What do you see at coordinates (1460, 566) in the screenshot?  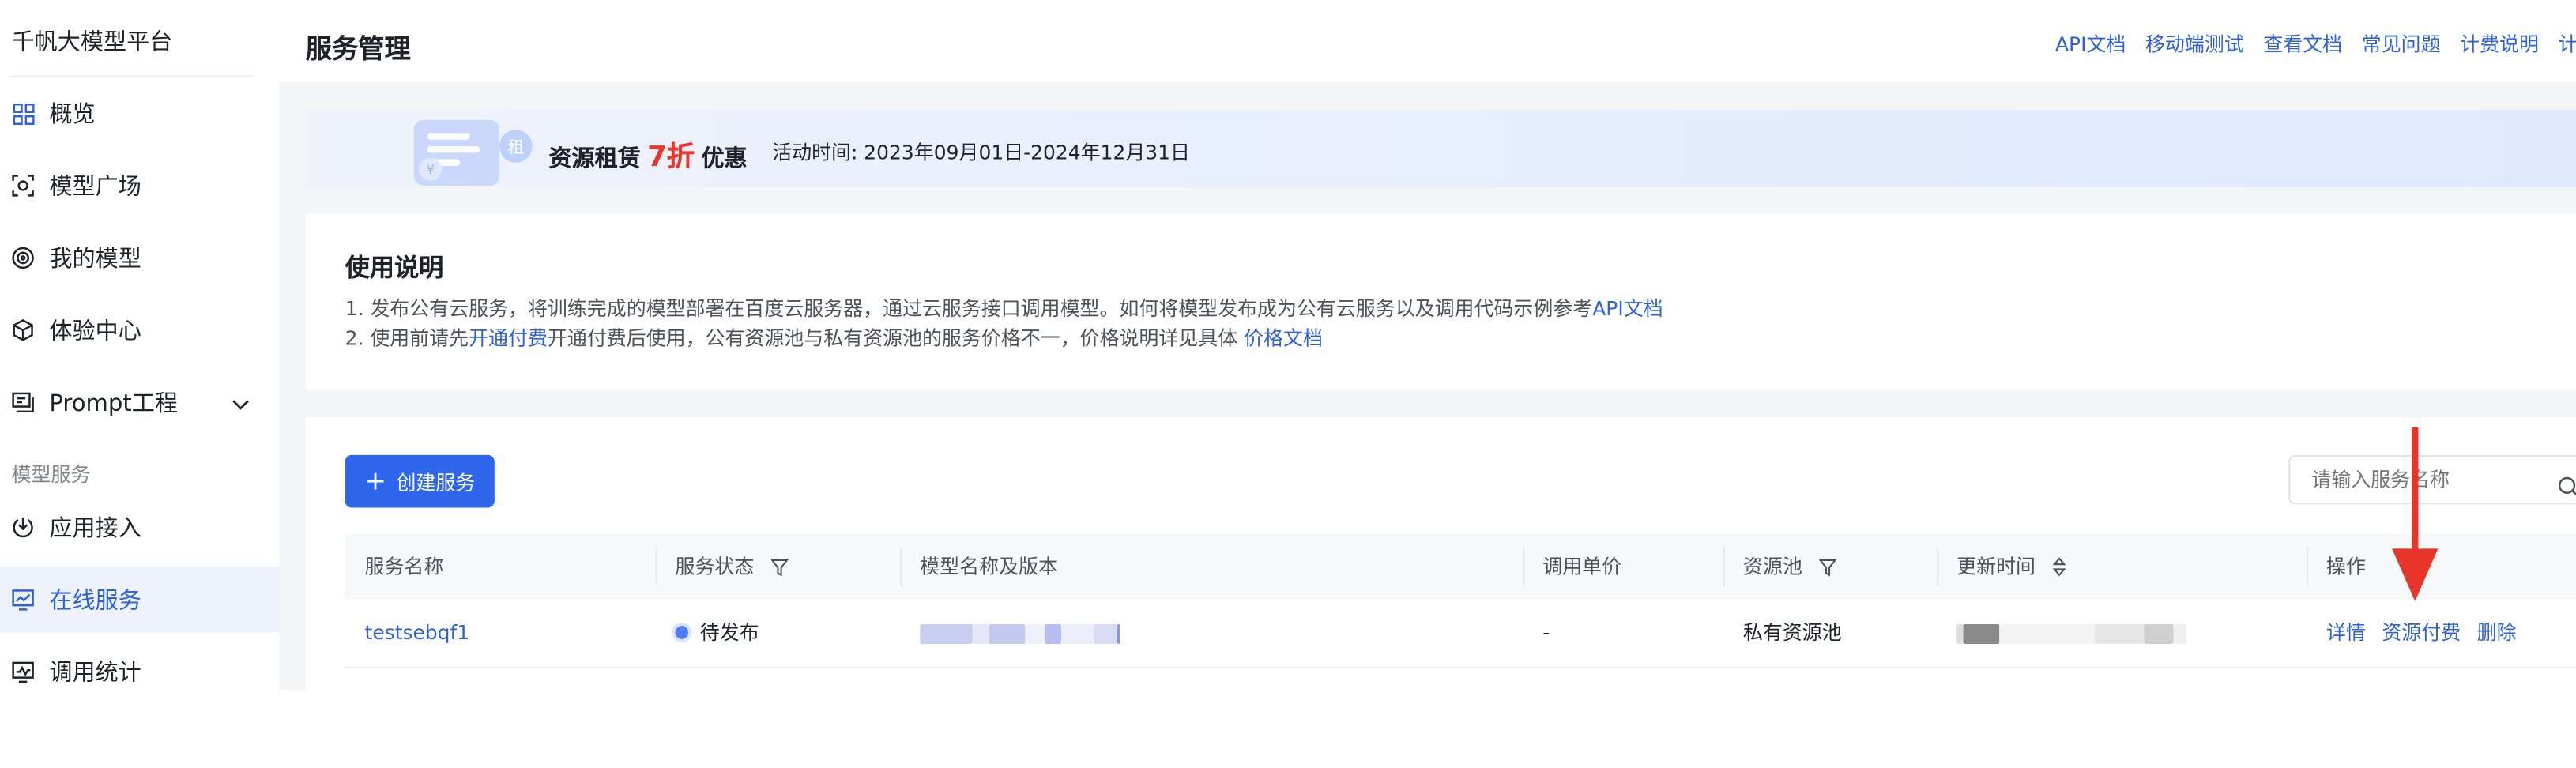 I see `table-header: 服务名称 服务状态 模型名称及版本 调用单价 资源池 更新时间 操作` at bounding box center [1460, 566].